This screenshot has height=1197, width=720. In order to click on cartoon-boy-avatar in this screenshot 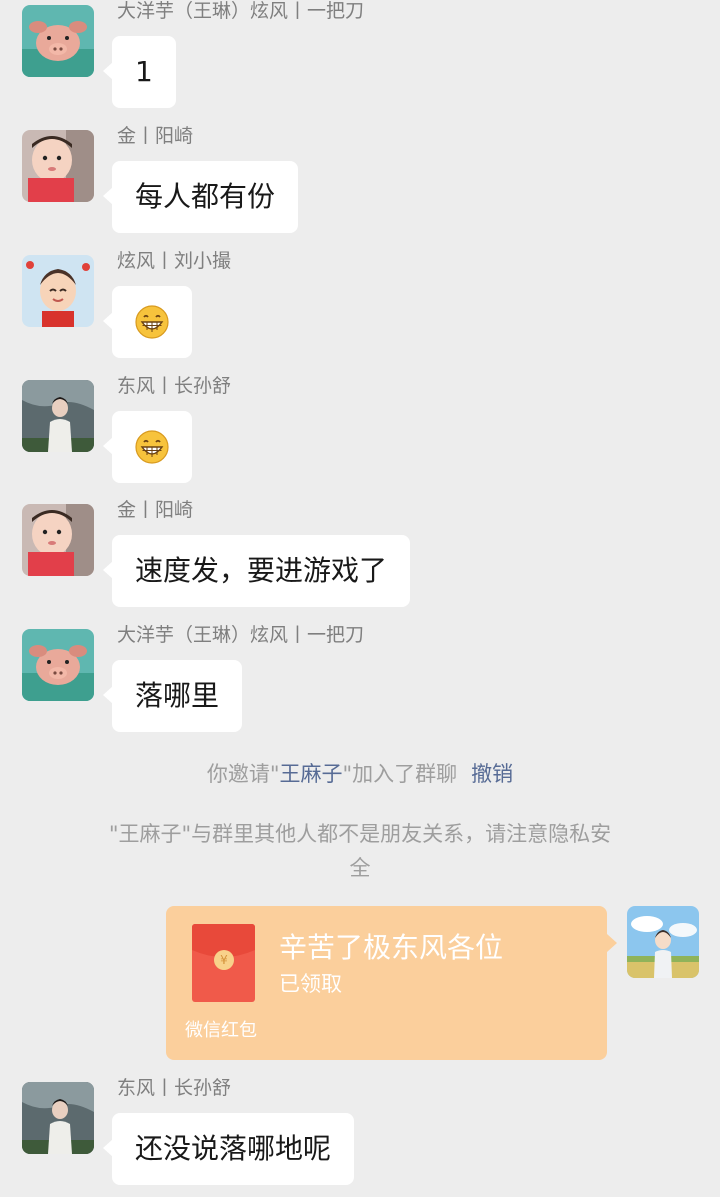, I will do `click(58, 291)`.